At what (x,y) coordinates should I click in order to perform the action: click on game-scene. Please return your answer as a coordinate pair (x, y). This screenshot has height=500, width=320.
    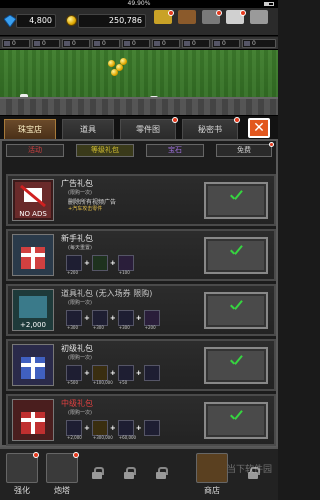
    Looking at the image, I should click on (139, 82).